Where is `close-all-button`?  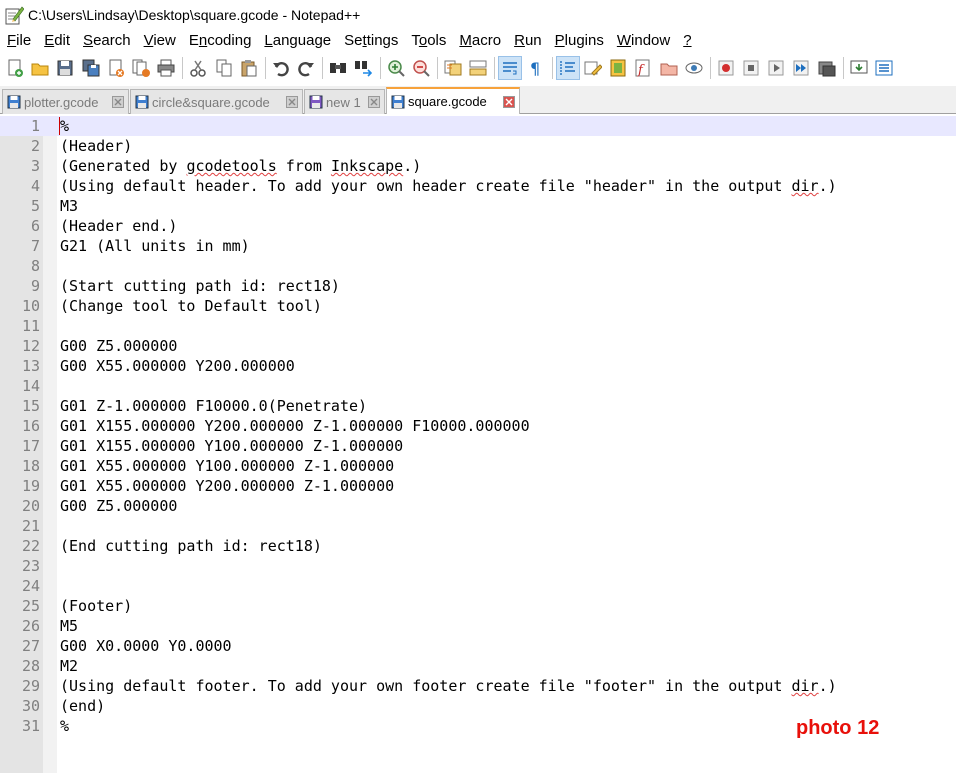 close-all-button is located at coordinates (141, 68).